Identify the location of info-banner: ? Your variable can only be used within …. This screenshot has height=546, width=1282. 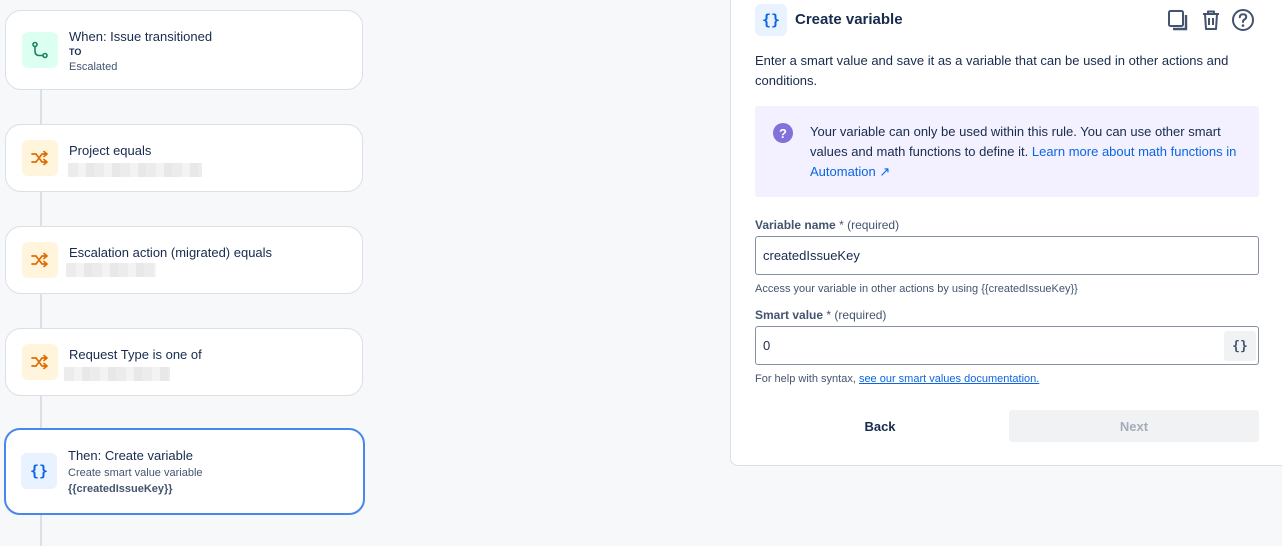
(1007, 151).